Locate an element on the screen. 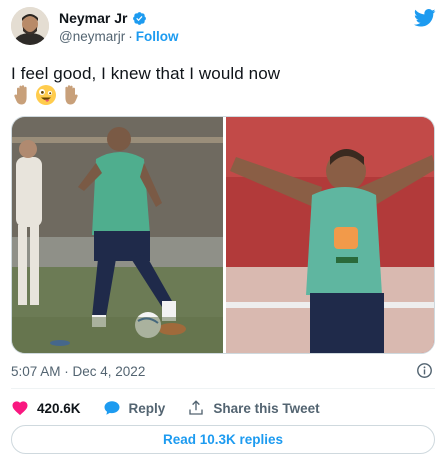  read-replies-button: Read 10.3K replies is located at coordinates (223, 439).